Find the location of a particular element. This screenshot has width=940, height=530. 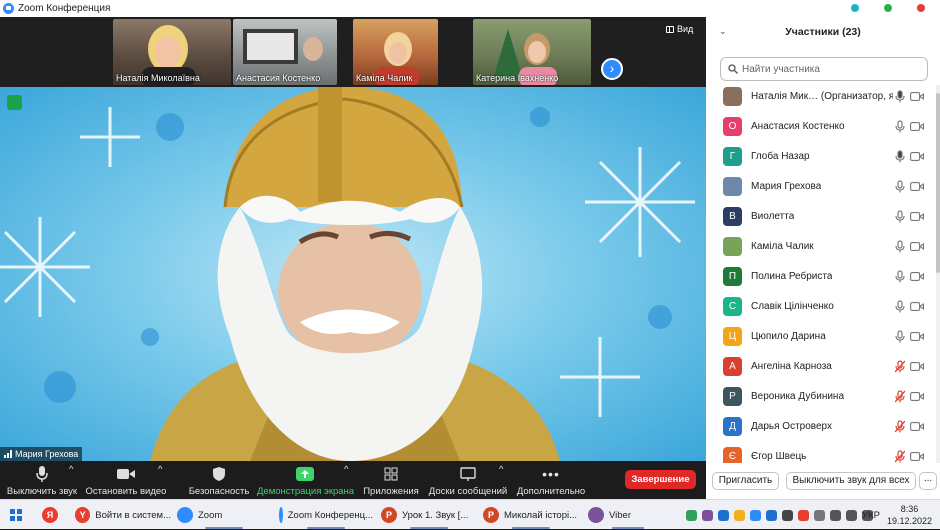

participant-row: Ц Цюпило Дарина is located at coordinates (821, 337).